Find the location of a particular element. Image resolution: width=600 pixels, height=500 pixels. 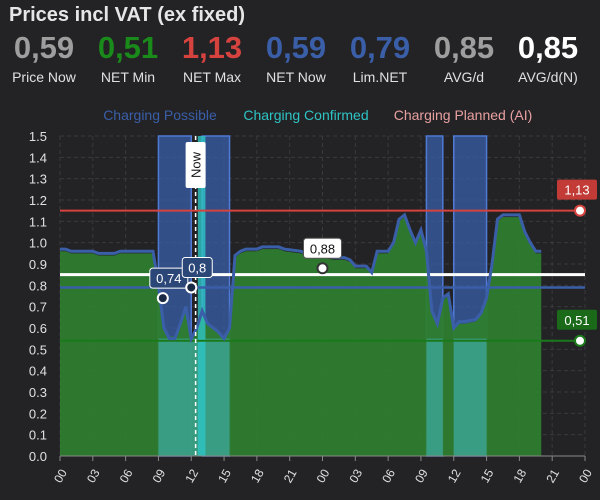

stat-label: AVG/d(N) is located at coordinates (548, 77).